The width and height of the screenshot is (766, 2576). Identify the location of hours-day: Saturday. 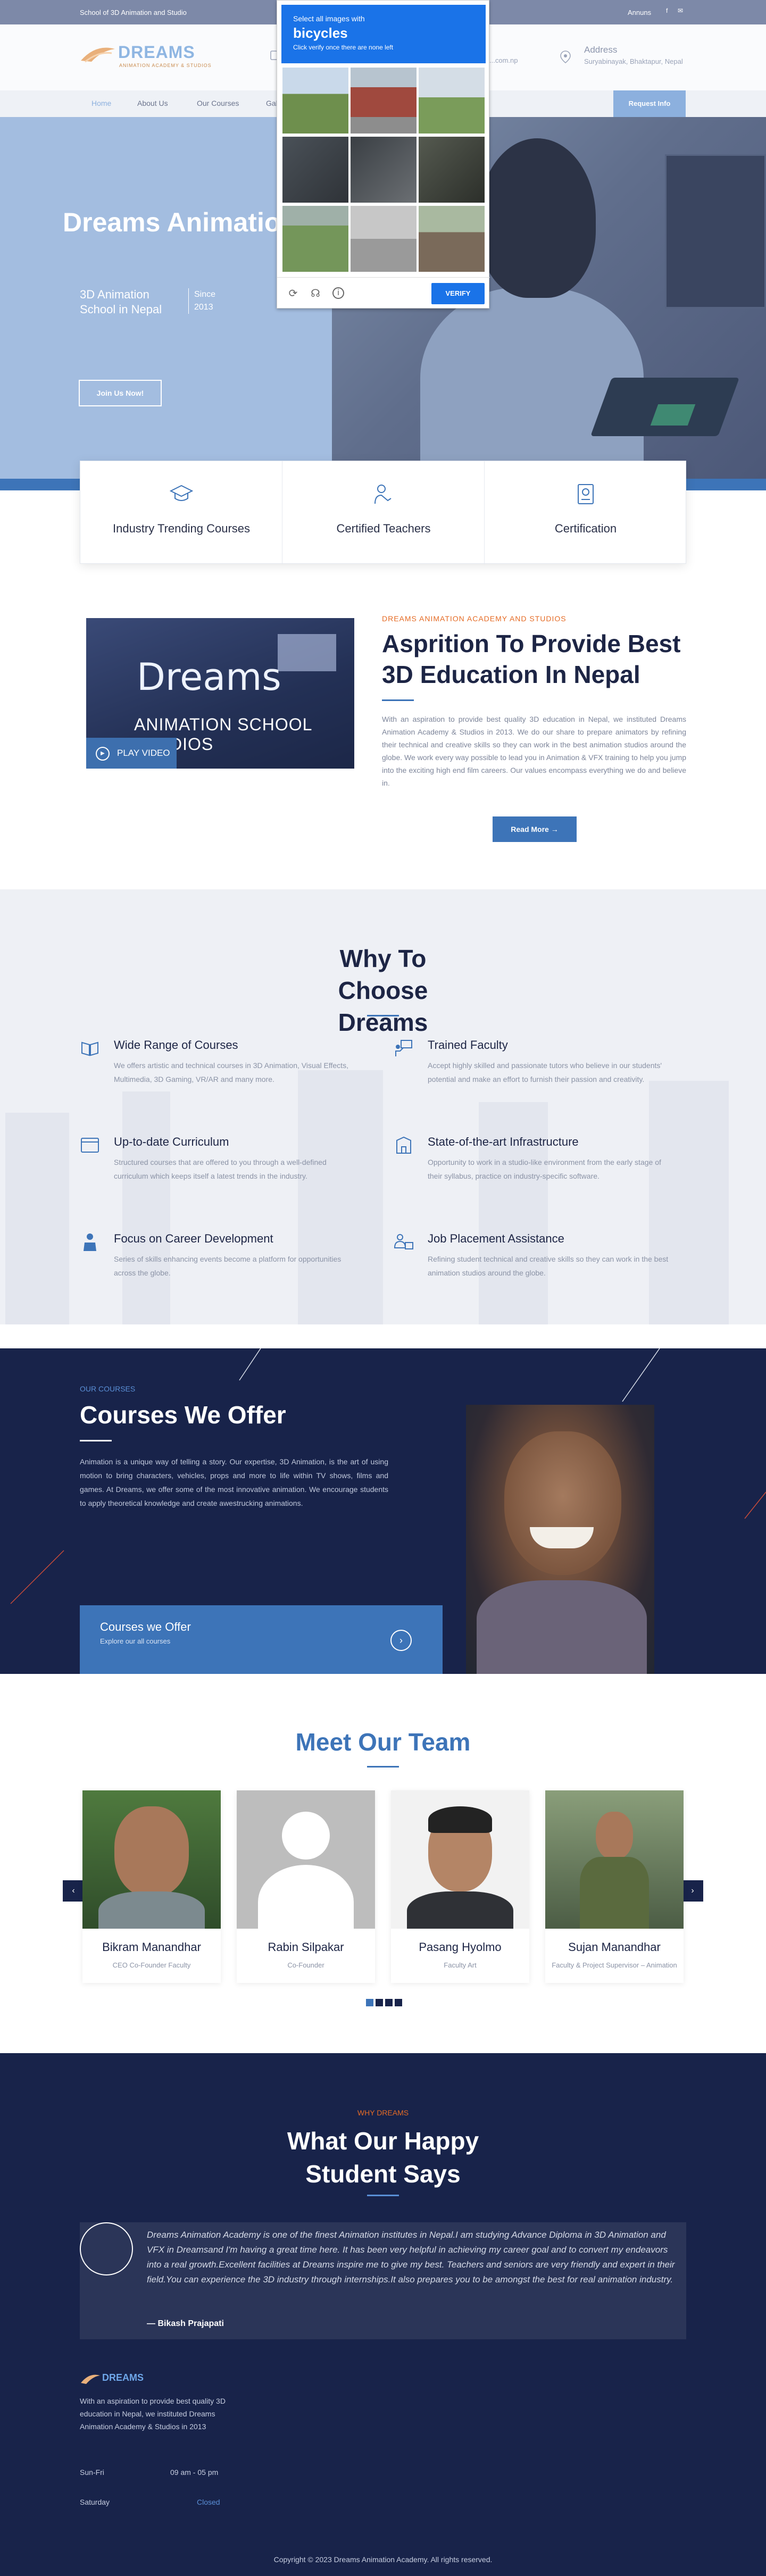
(95, 2502).